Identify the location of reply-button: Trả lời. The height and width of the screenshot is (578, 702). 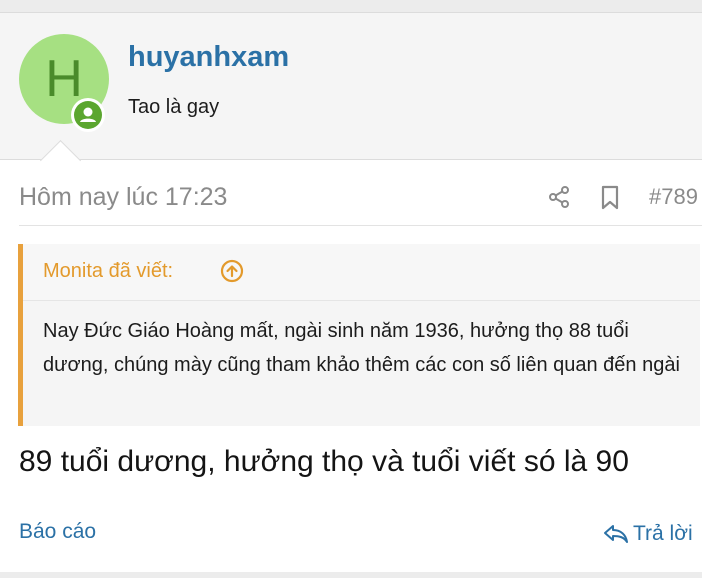
(648, 534).